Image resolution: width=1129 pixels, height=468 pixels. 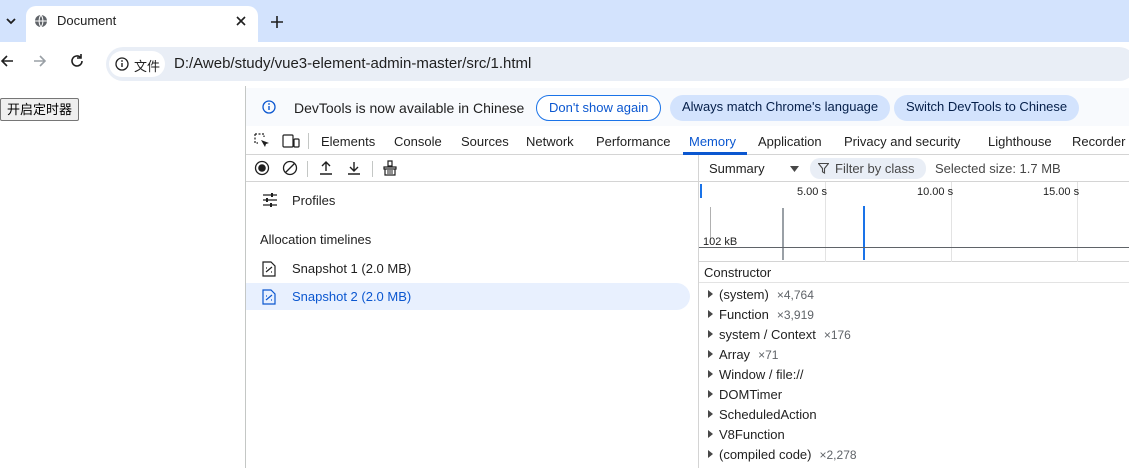 What do you see at coordinates (7, 61) in the screenshot?
I see `back-arrow-icon` at bounding box center [7, 61].